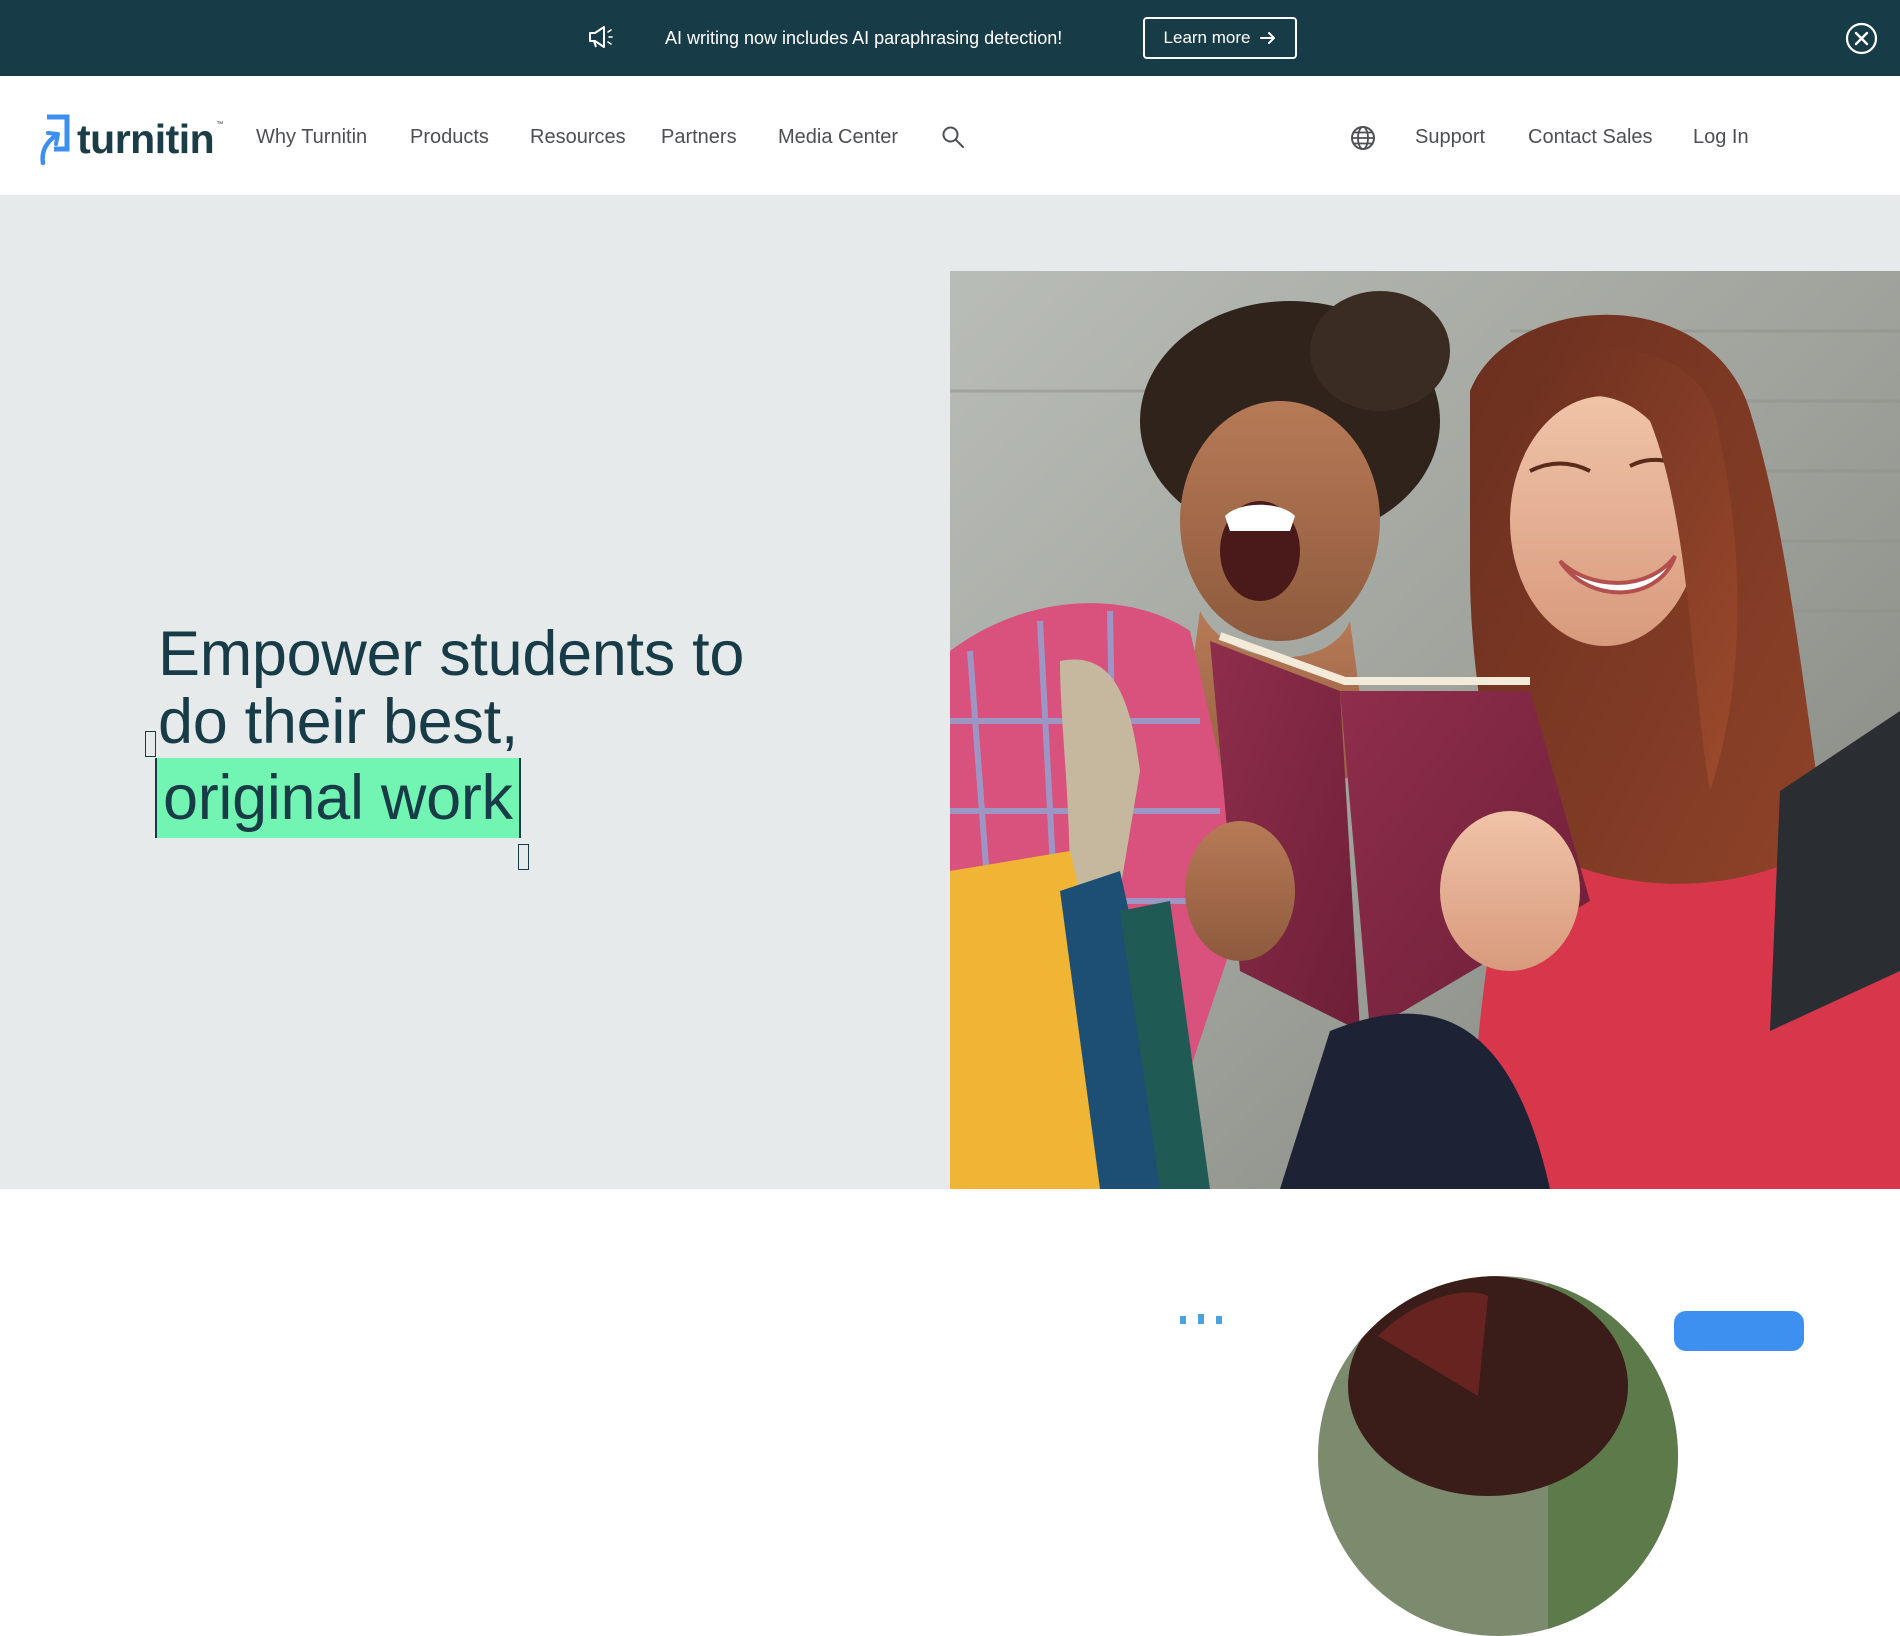  Describe the element at coordinates (311, 137) in the screenshot. I see `nav-why-turnitin: Why Turnitin` at that location.